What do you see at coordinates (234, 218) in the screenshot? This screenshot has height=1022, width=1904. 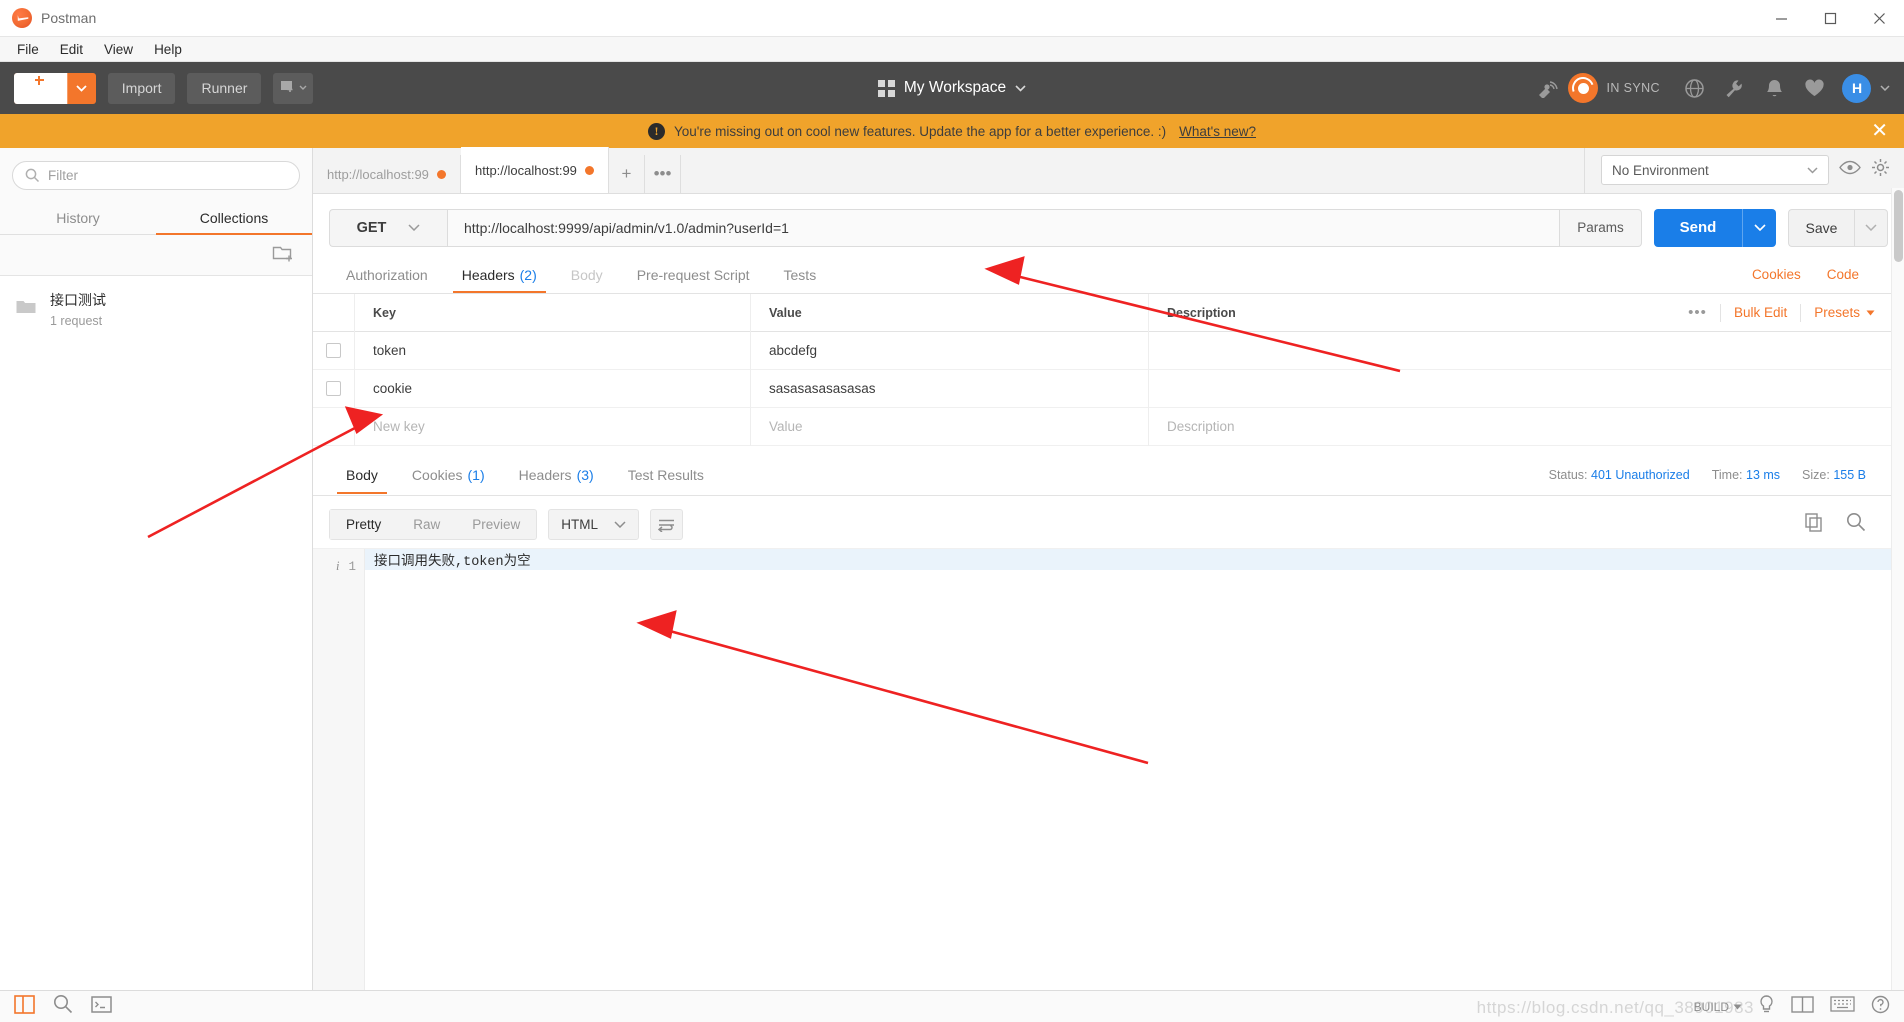 I see `sidebar-tab-collections: Collections` at bounding box center [234, 218].